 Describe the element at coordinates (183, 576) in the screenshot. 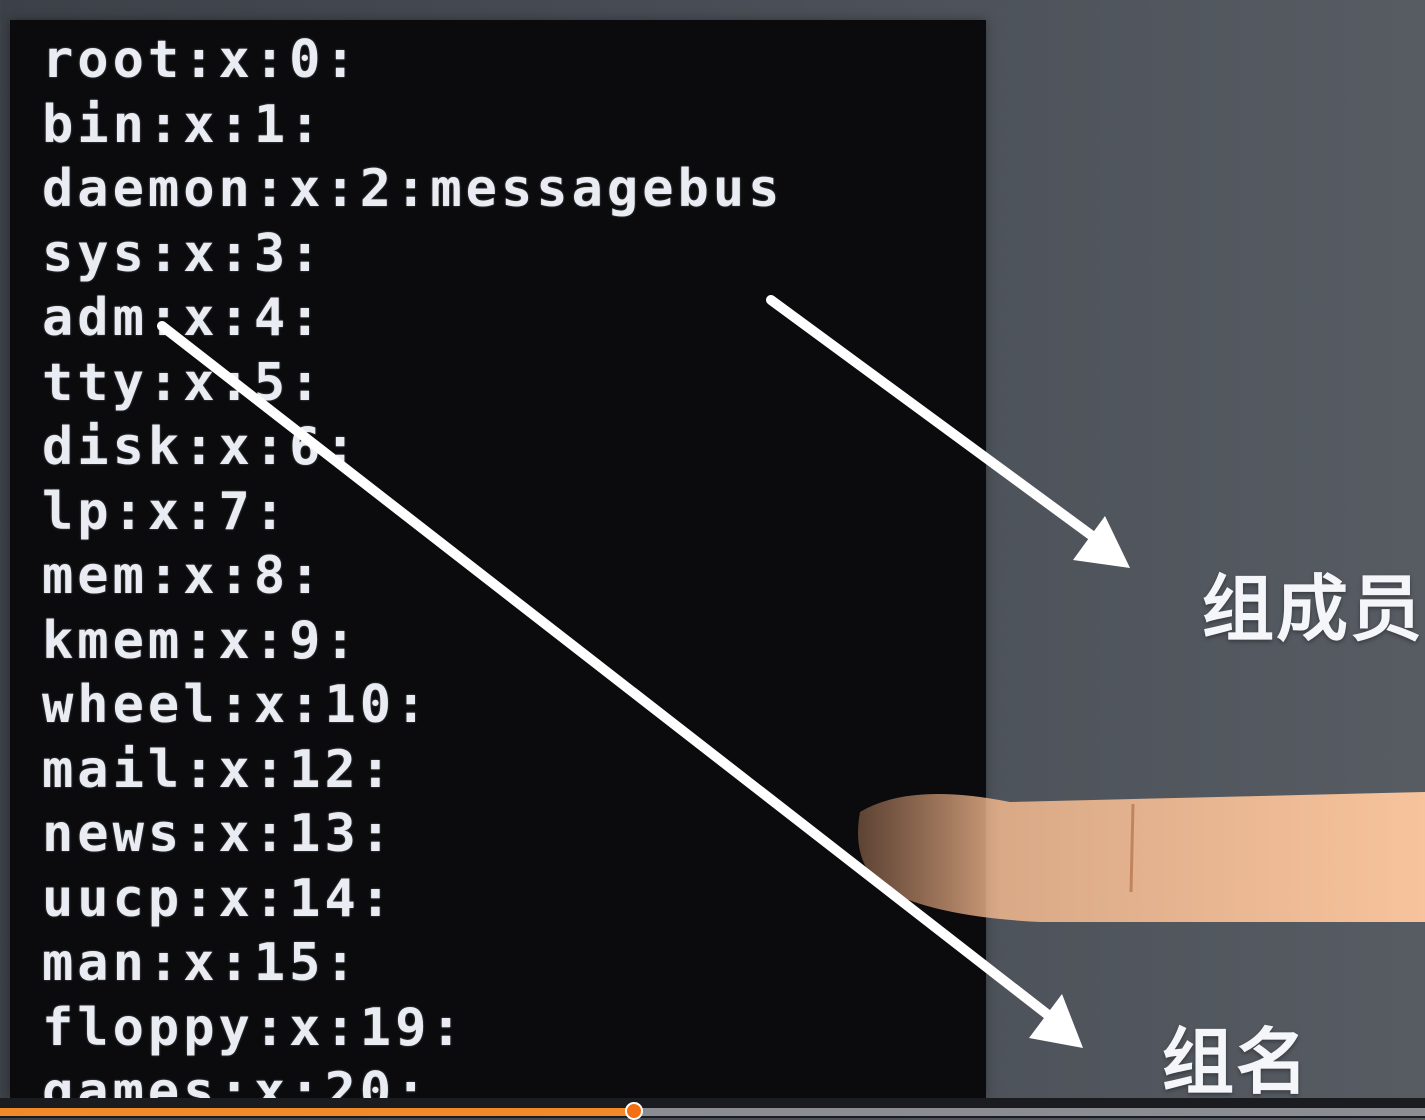

I see `group-line-mem: mem:x:8:` at that location.